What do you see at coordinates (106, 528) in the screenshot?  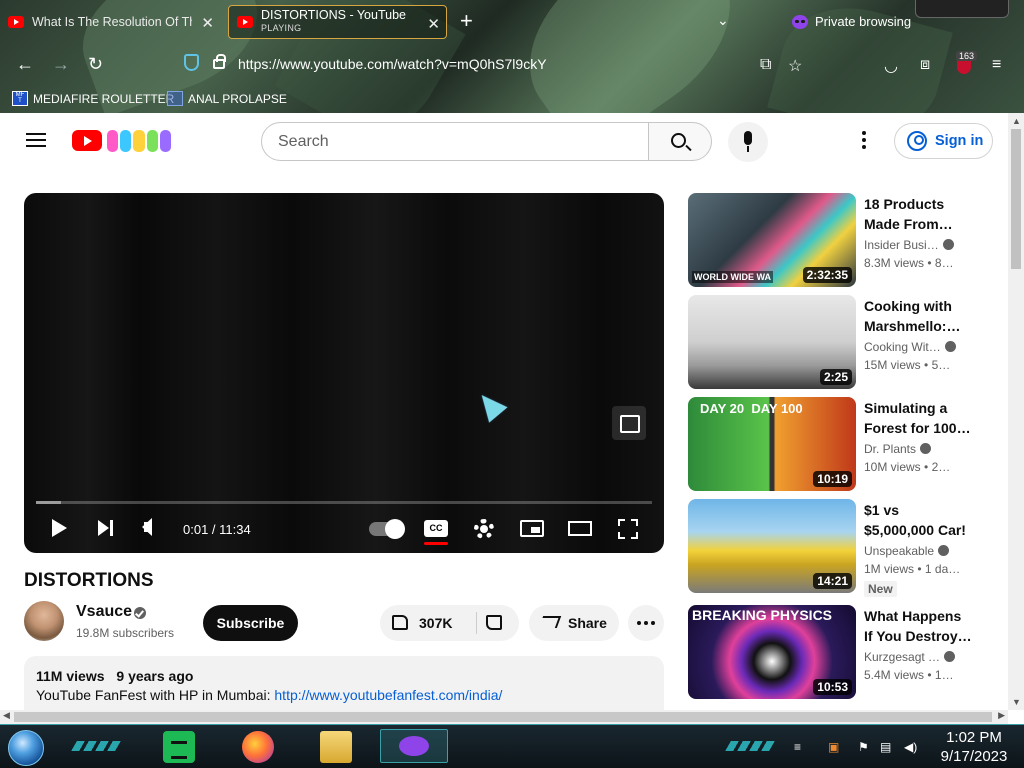 I see `next-video-icon` at bounding box center [106, 528].